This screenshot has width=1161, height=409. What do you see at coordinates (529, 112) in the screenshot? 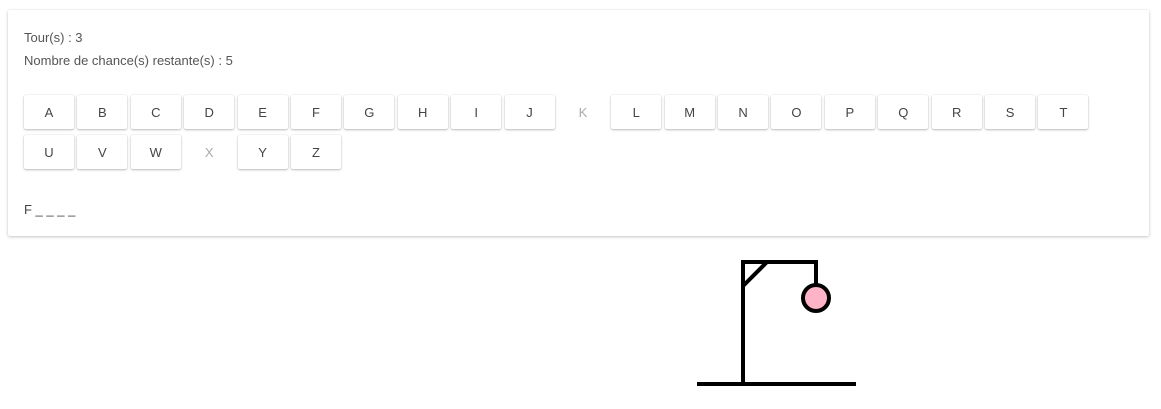
I see `key-j: J` at bounding box center [529, 112].